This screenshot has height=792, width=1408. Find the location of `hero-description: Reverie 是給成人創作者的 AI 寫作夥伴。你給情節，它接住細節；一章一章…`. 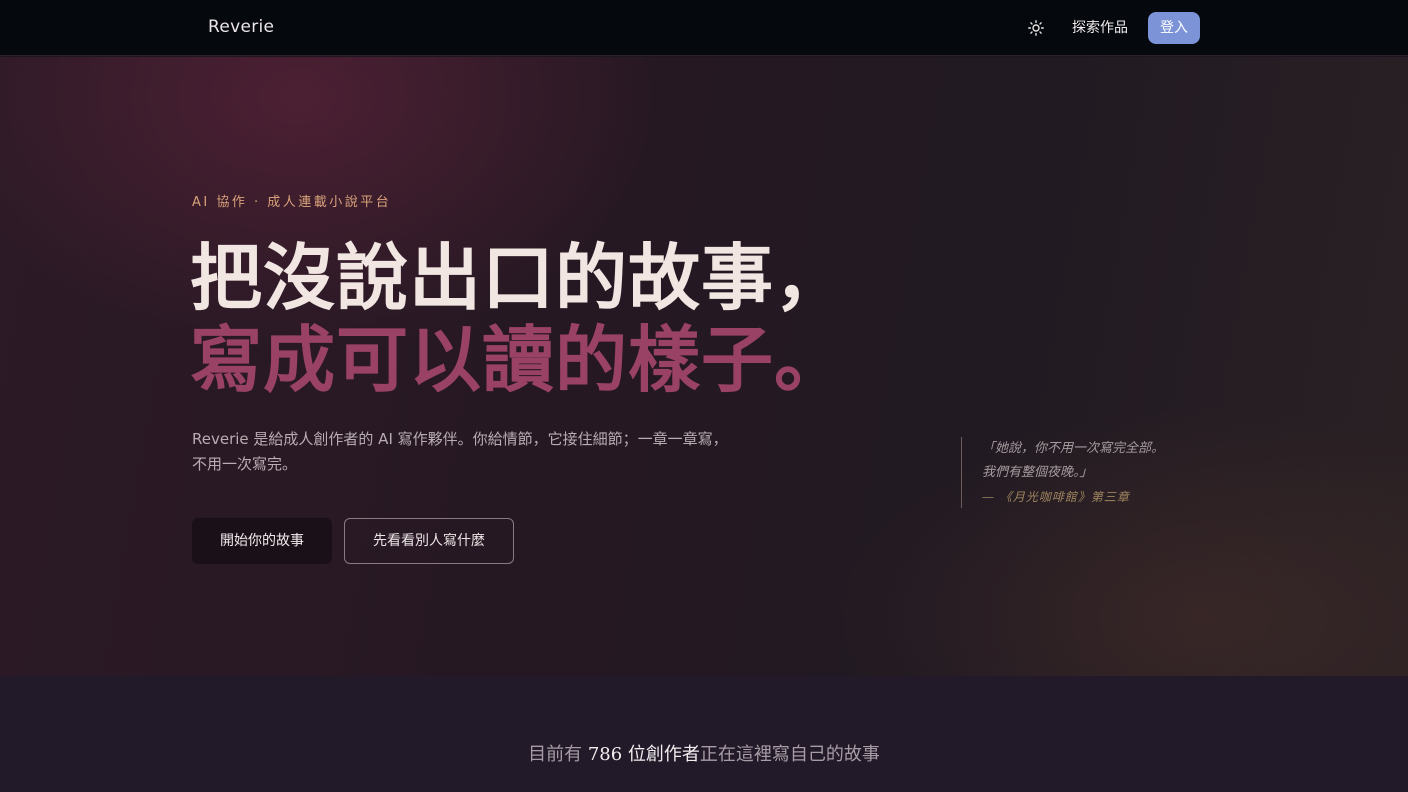

hero-description: Reverie 是給成人創作者的 AI 寫作夥伴。你給情節，它接住細節；一章一章… is located at coordinates (482, 452).